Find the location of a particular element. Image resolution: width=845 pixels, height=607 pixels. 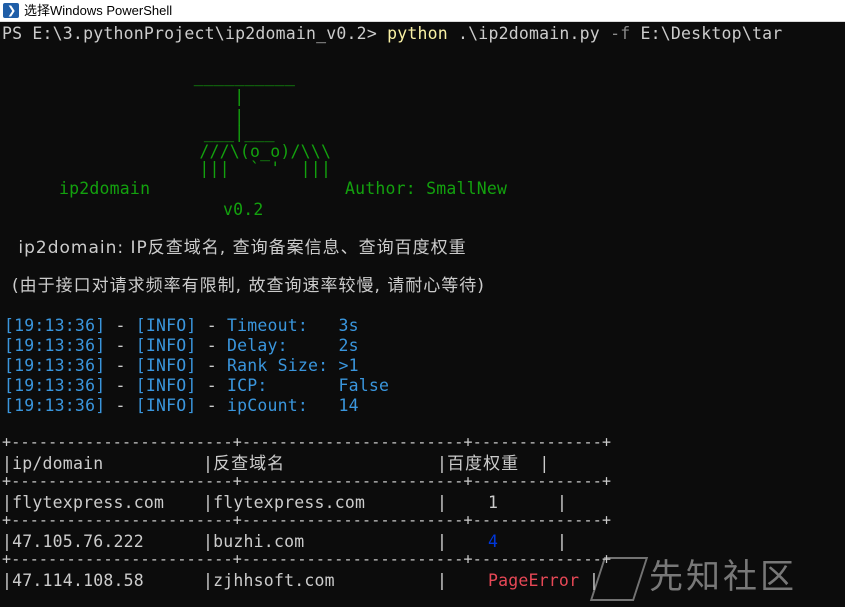

log-message: ICP: False is located at coordinates (308, 385).